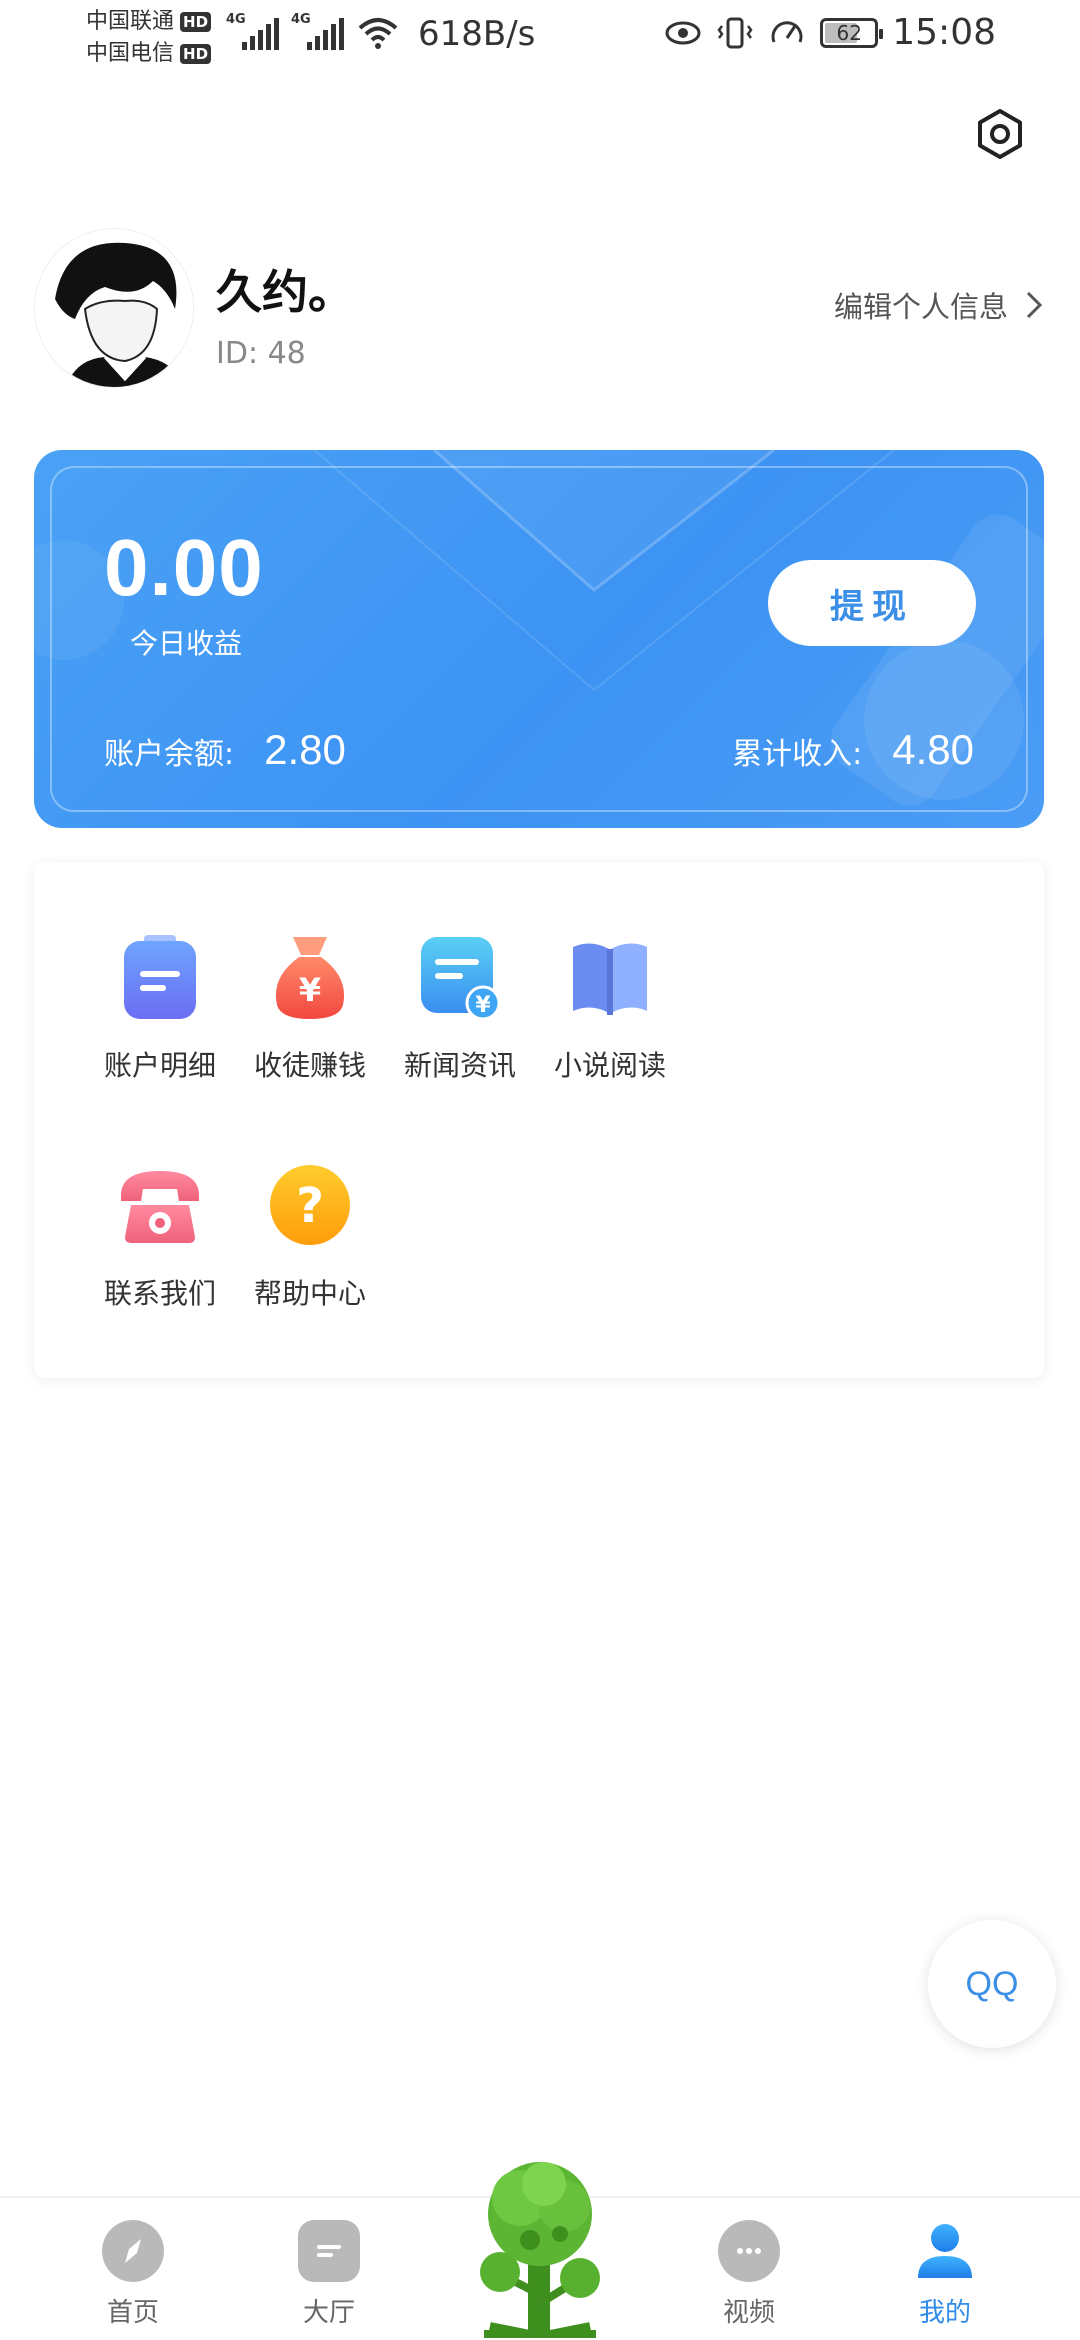 The height and width of the screenshot is (2340, 1080). I want to click on today-earnings-label: 今日收益, so click(186, 643).